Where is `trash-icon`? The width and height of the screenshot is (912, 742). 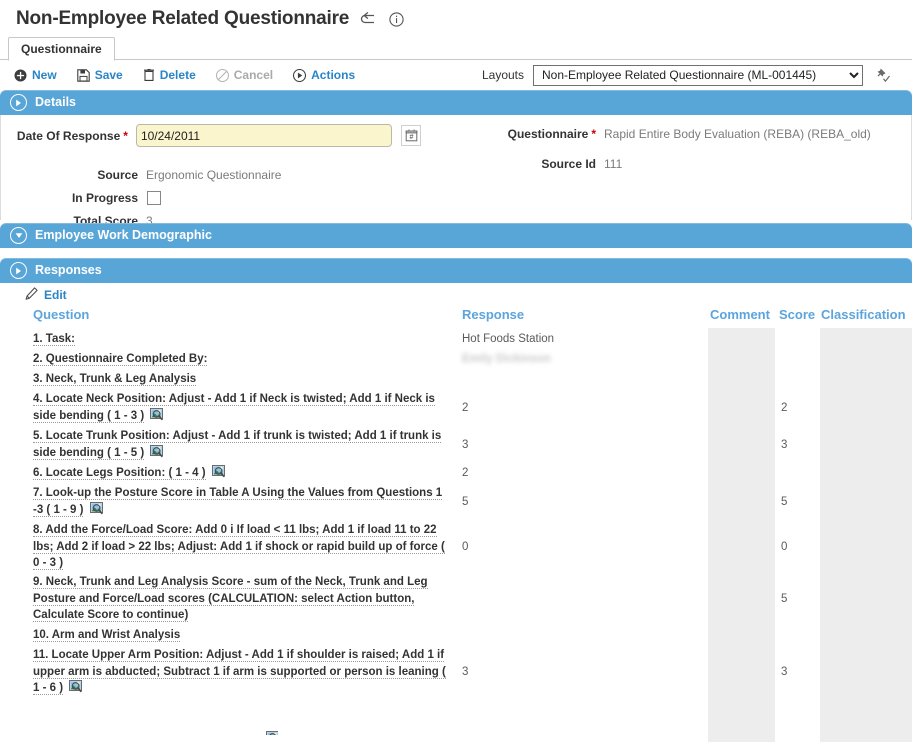 trash-icon is located at coordinates (149, 75).